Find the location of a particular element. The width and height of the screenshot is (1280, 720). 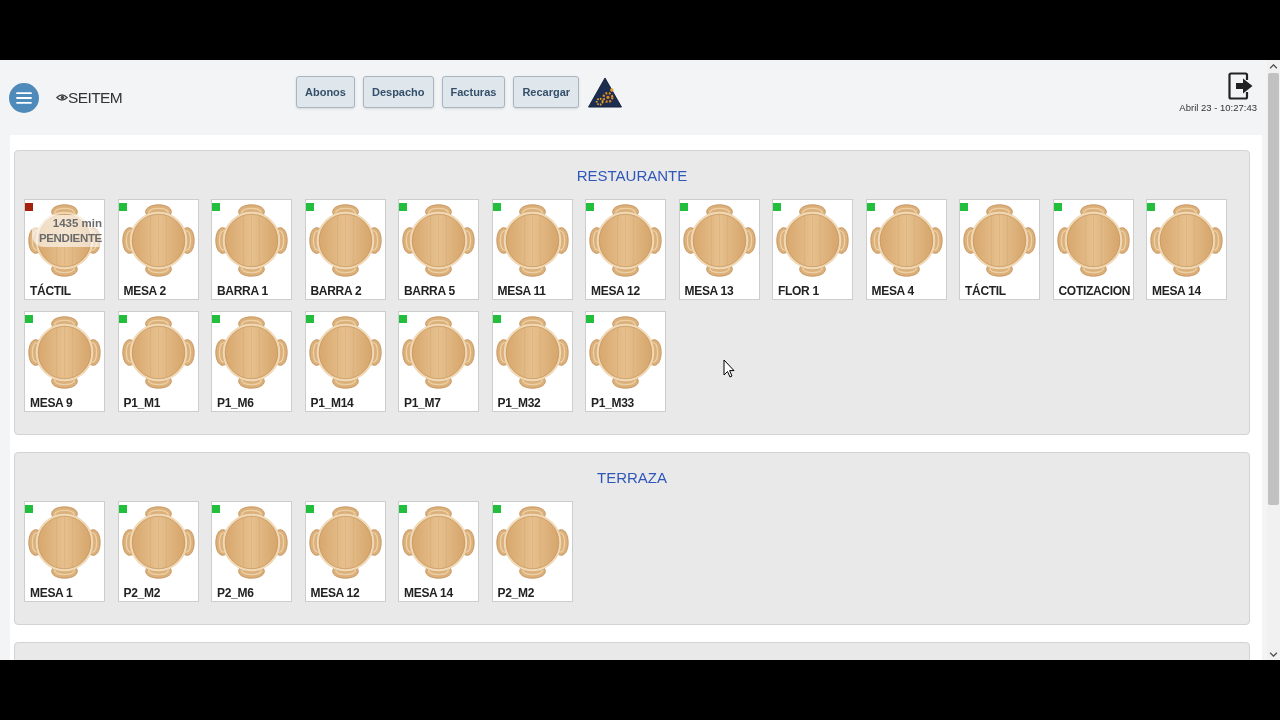

table-tile: P2_M6 is located at coordinates (251, 551).